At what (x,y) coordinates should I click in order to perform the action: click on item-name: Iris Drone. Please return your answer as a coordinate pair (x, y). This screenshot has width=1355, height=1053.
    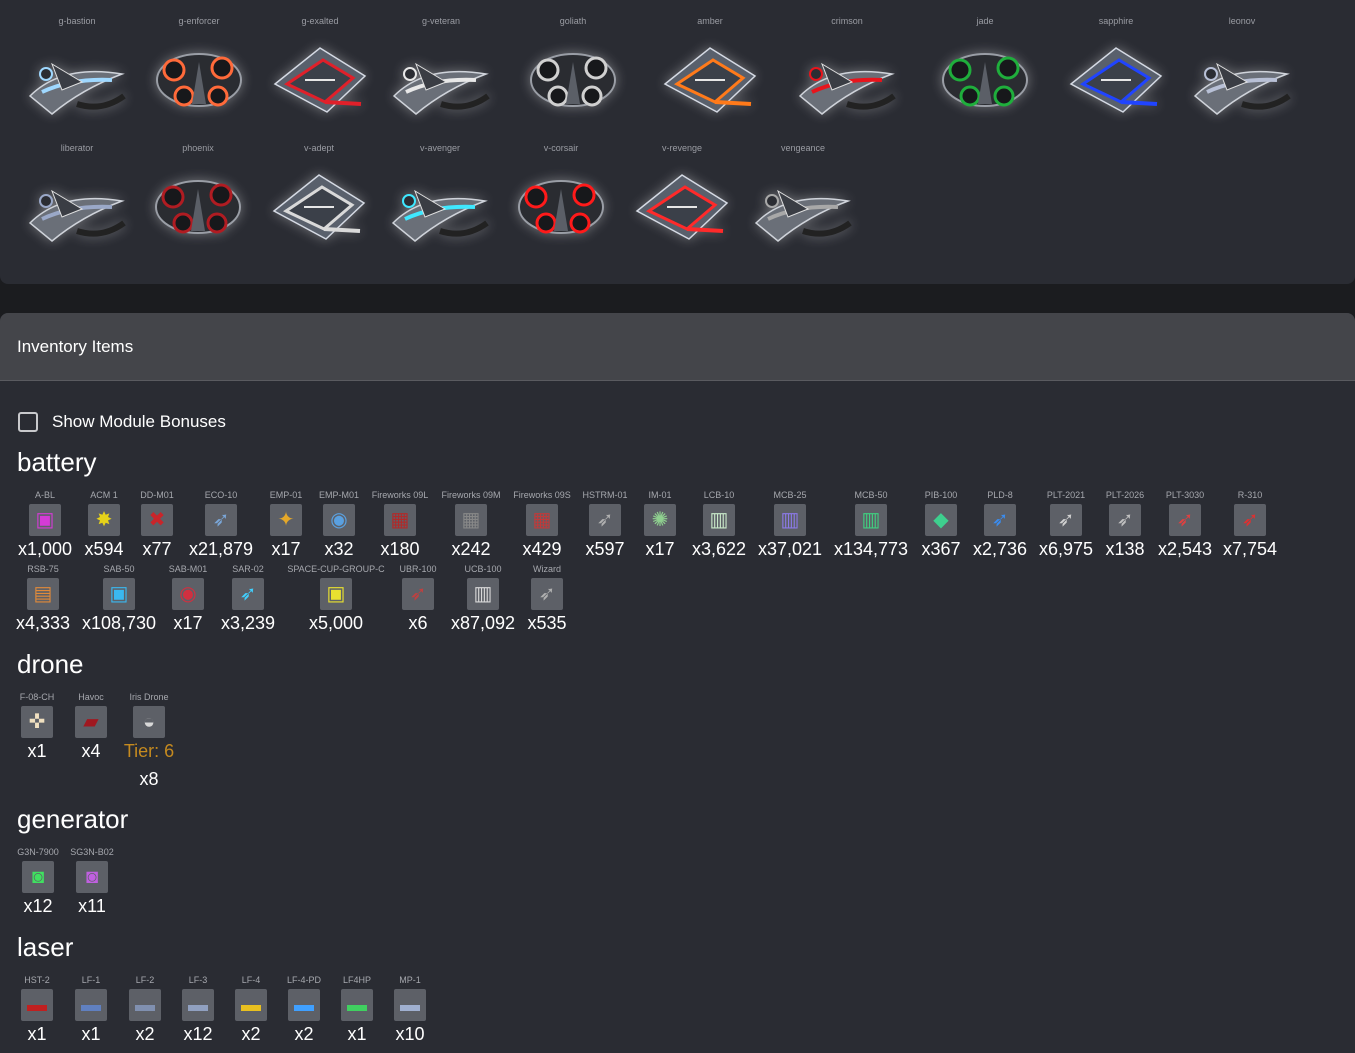
    Looking at the image, I should click on (149, 697).